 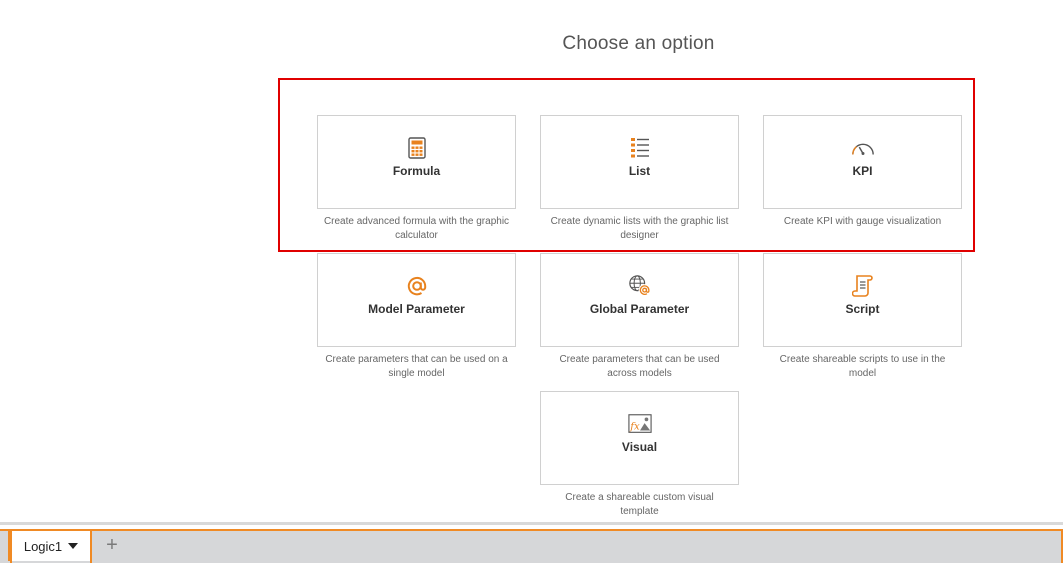 What do you see at coordinates (862, 309) in the screenshot?
I see `script-label: Script` at bounding box center [862, 309].